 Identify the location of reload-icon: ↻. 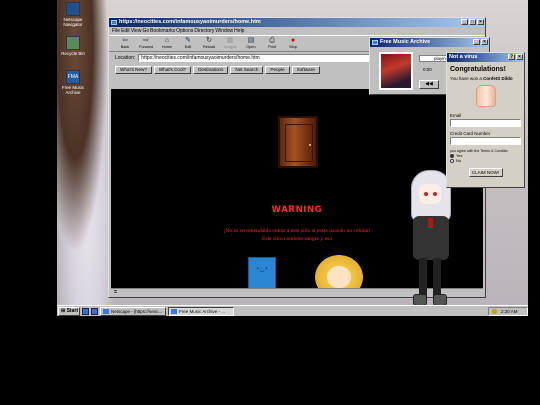
(209, 40).